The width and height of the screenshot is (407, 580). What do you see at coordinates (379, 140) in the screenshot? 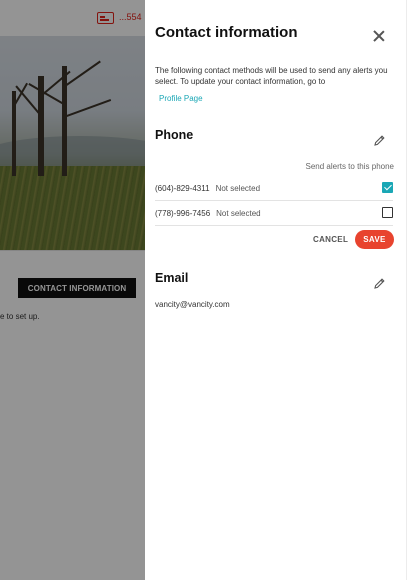
I see `edit-phone-pencil-icon` at bounding box center [379, 140].